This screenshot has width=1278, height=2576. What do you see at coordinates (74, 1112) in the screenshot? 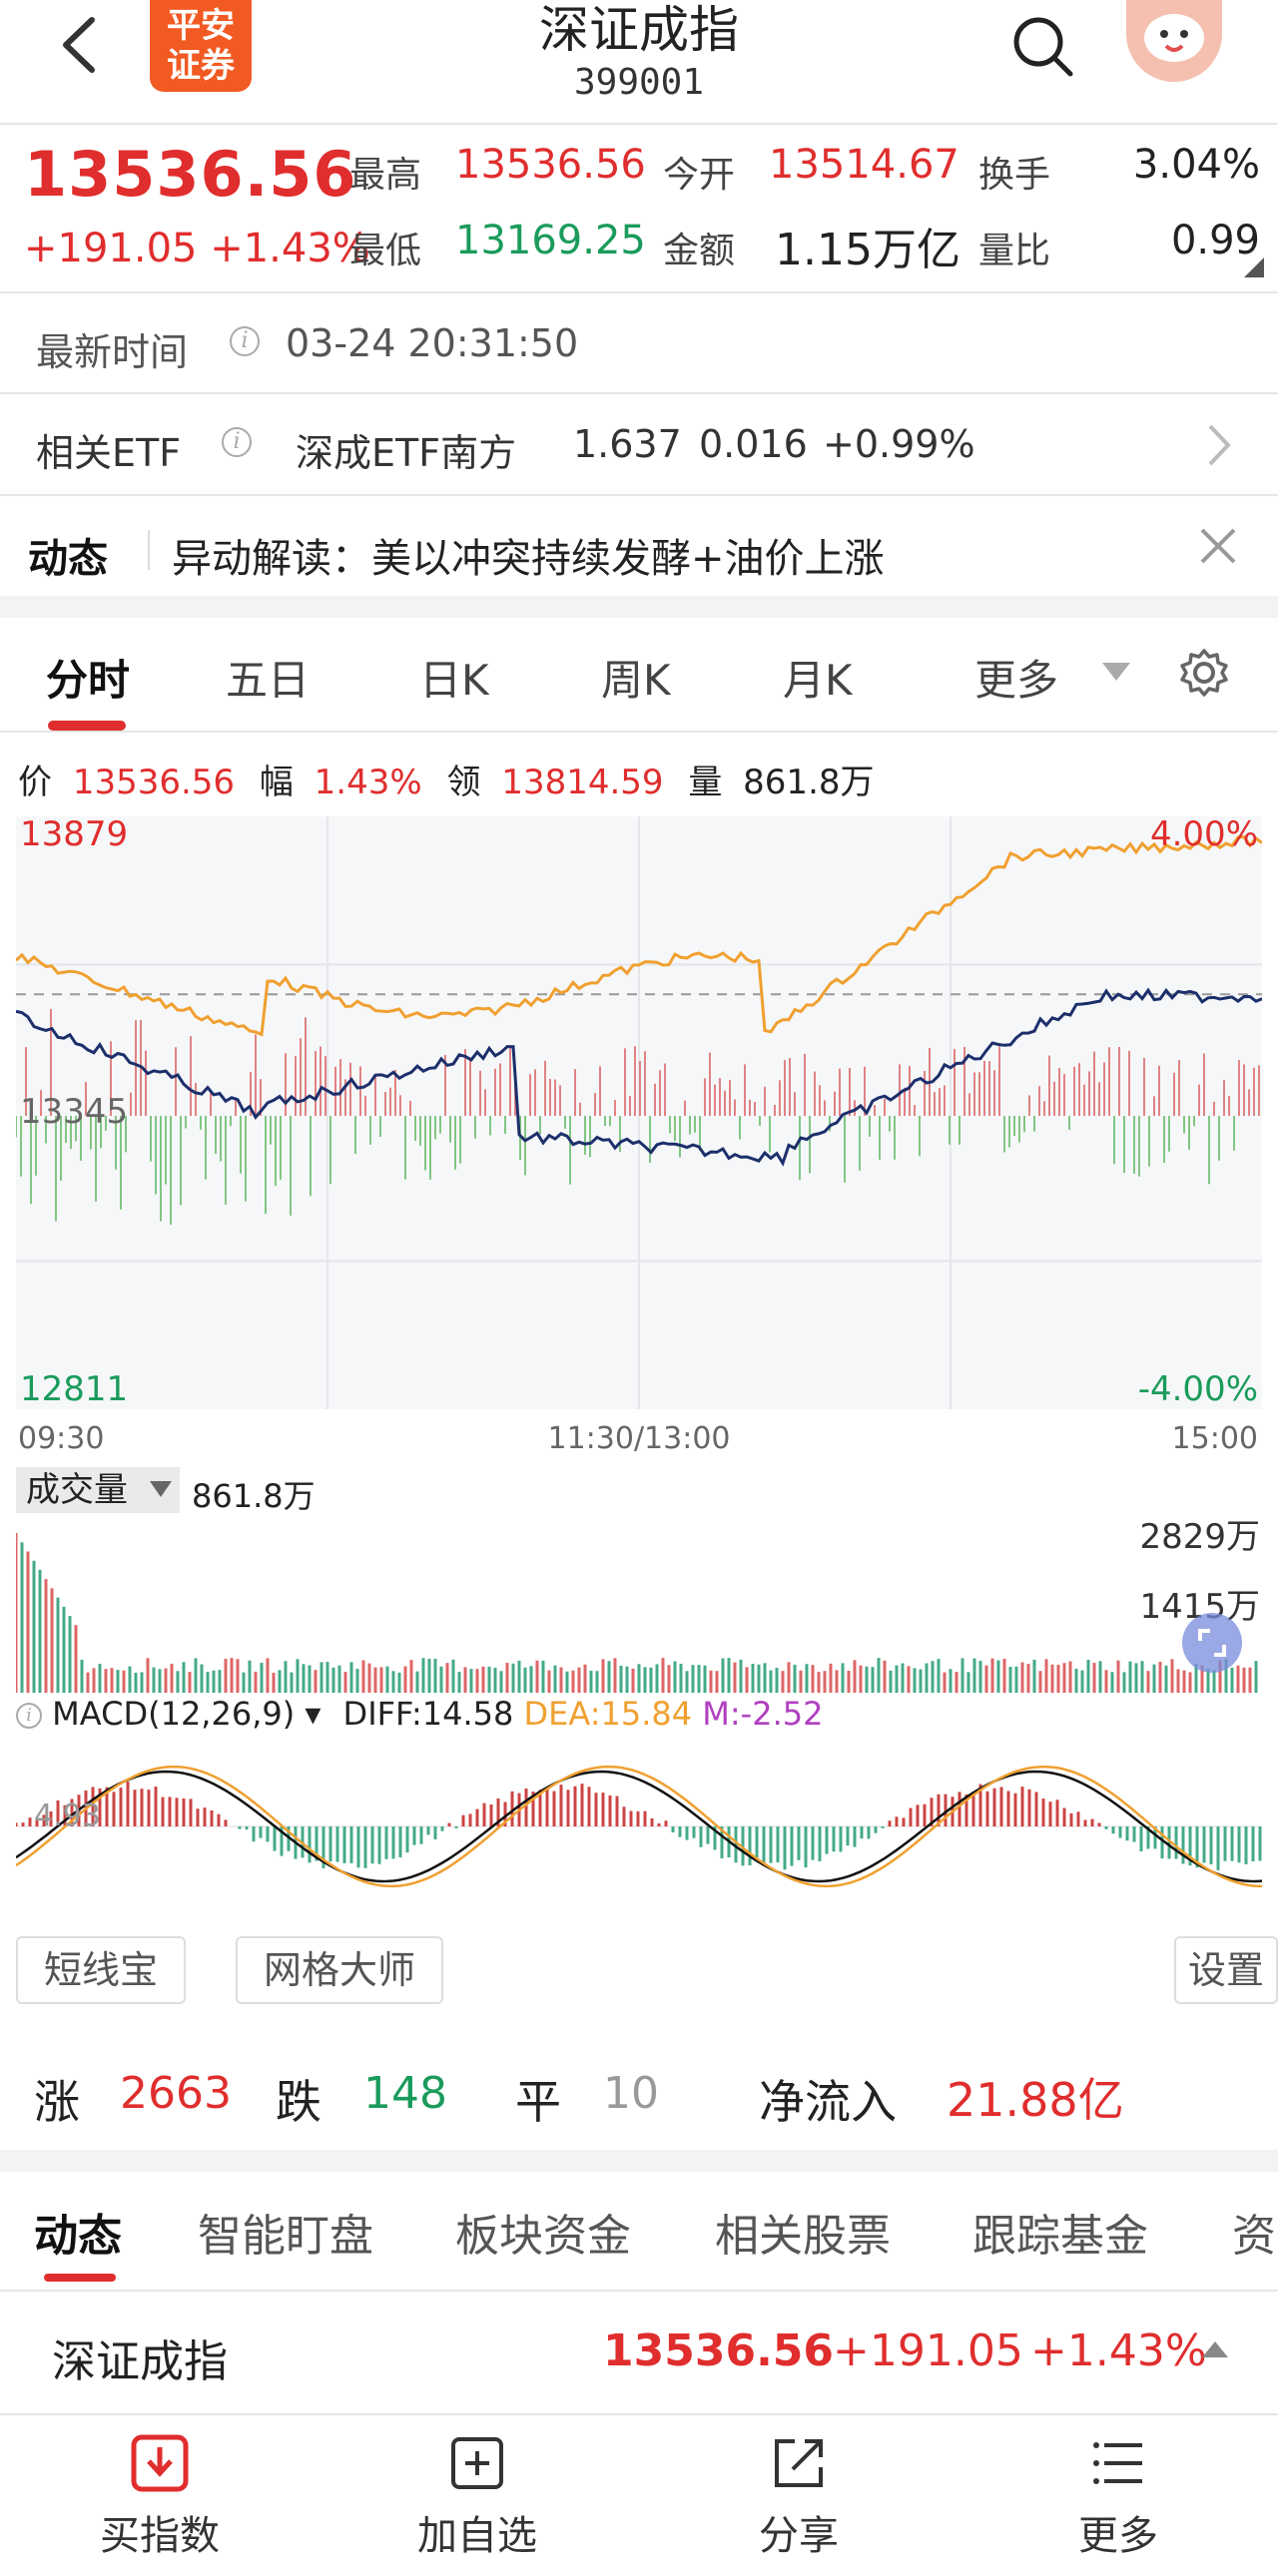
I see `y-axis-mid: 13345` at bounding box center [74, 1112].